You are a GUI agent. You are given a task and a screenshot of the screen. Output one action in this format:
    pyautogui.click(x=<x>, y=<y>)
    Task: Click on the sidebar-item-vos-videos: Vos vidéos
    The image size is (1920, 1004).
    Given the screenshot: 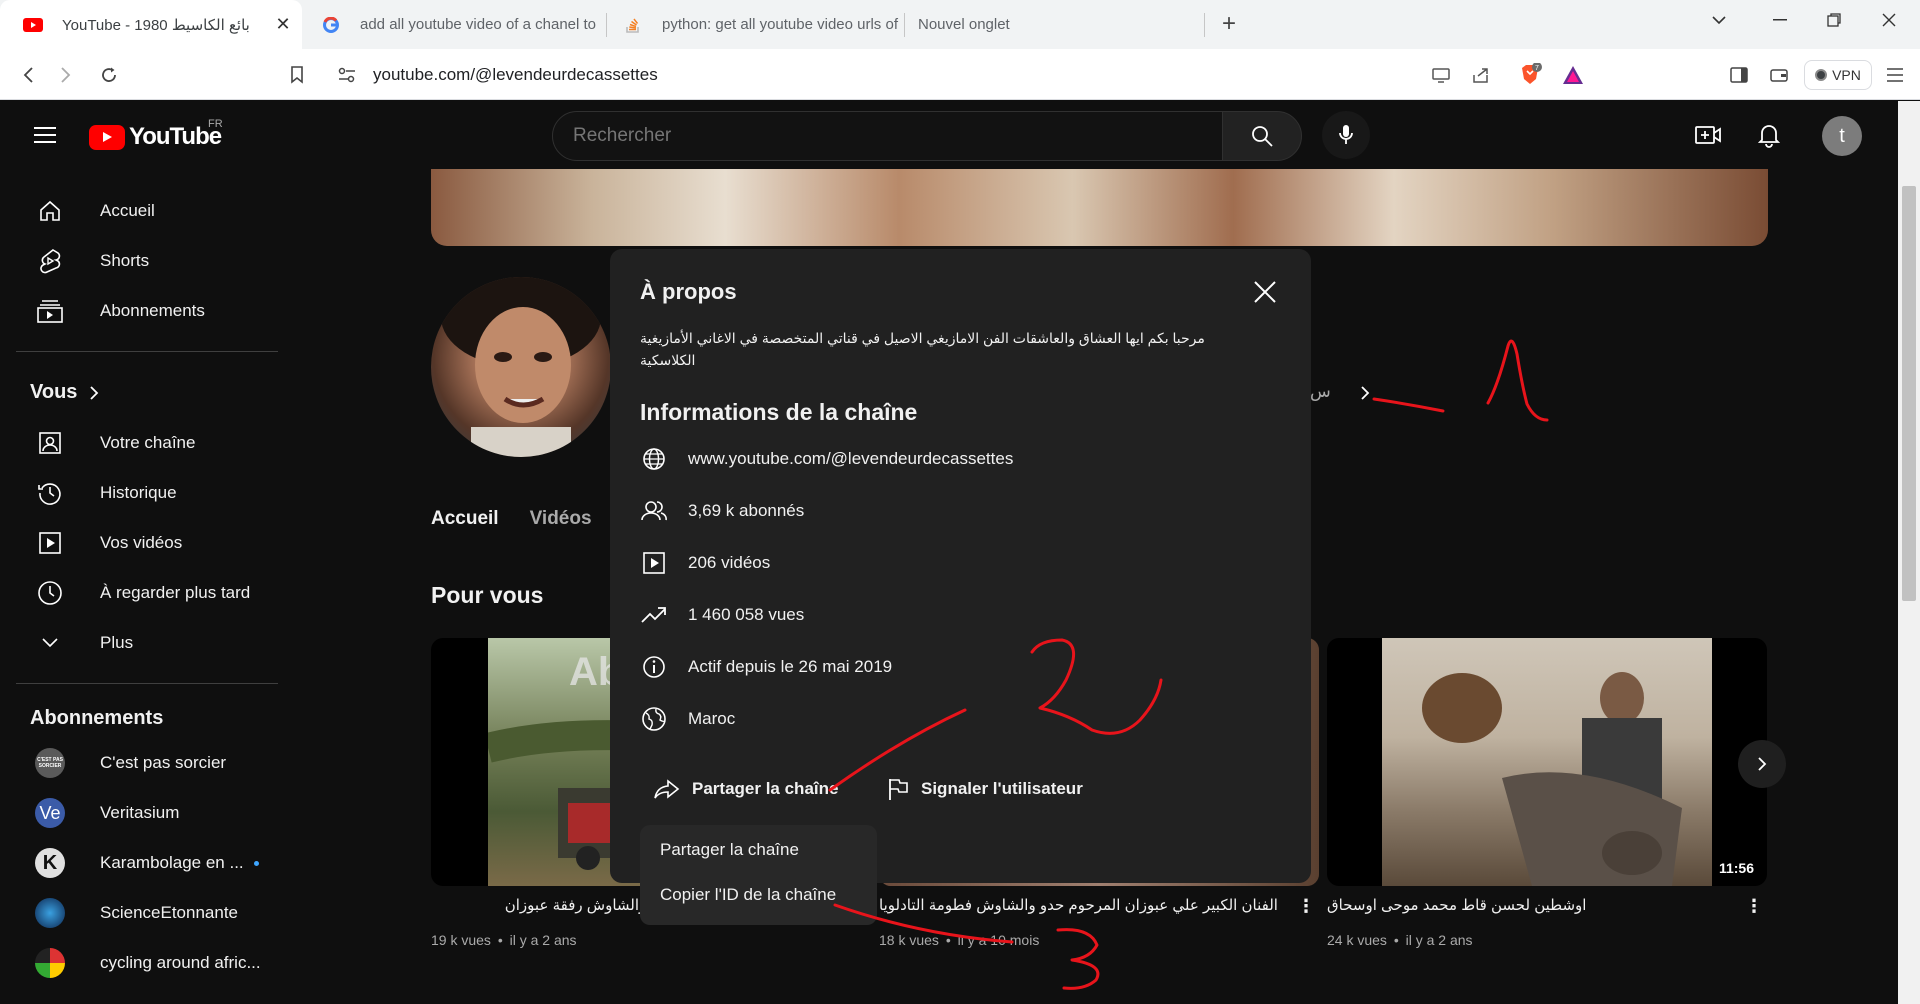 What is the action you would take?
    pyautogui.click(x=147, y=543)
    